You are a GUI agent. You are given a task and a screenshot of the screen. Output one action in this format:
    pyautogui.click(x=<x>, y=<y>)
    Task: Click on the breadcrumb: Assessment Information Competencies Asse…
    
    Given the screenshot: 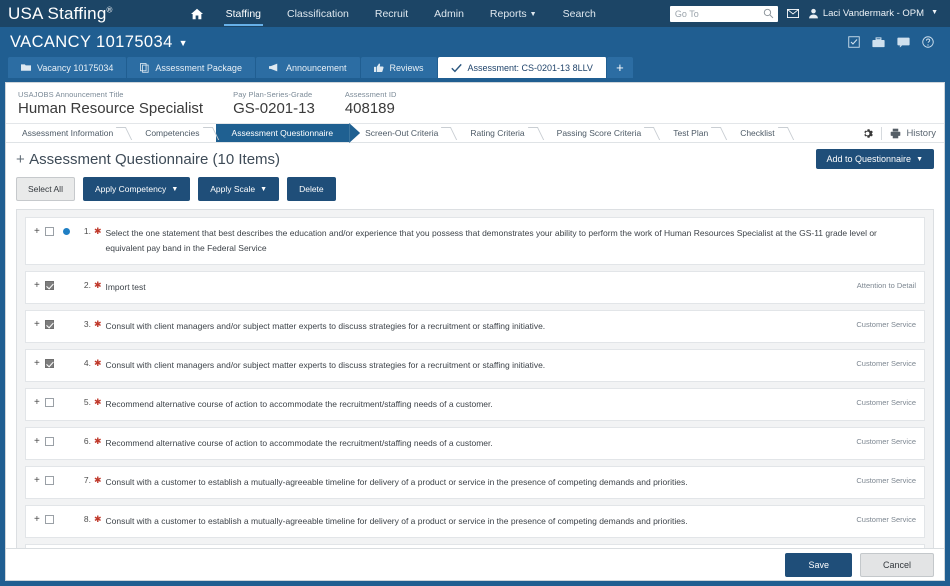 What is the action you would take?
    pyautogui.click(x=475, y=133)
    